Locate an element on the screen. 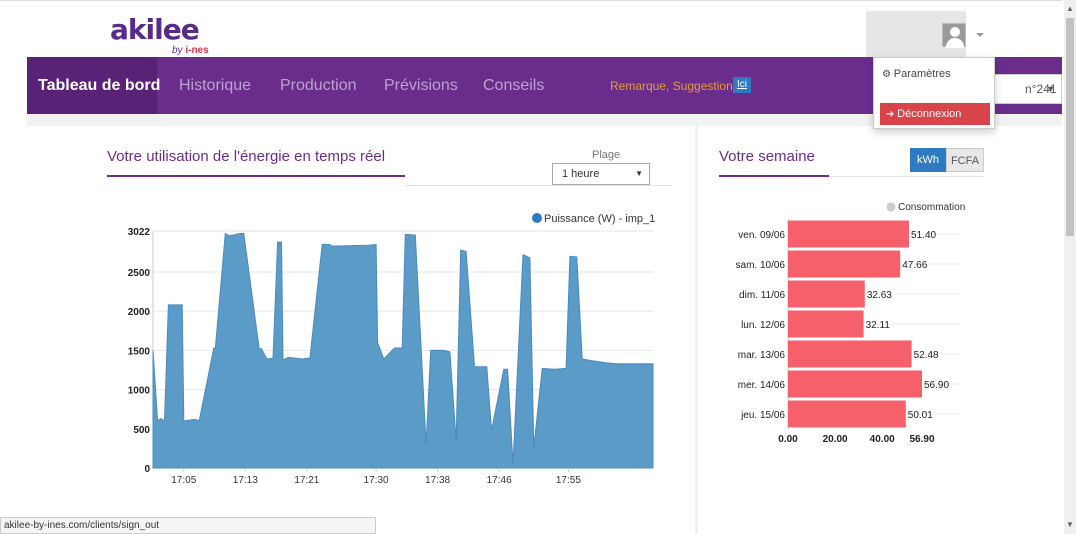 This screenshot has height=534, width=1076. menu-item-deconnexion: ➜ Déconnexion is located at coordinates (935, 114).